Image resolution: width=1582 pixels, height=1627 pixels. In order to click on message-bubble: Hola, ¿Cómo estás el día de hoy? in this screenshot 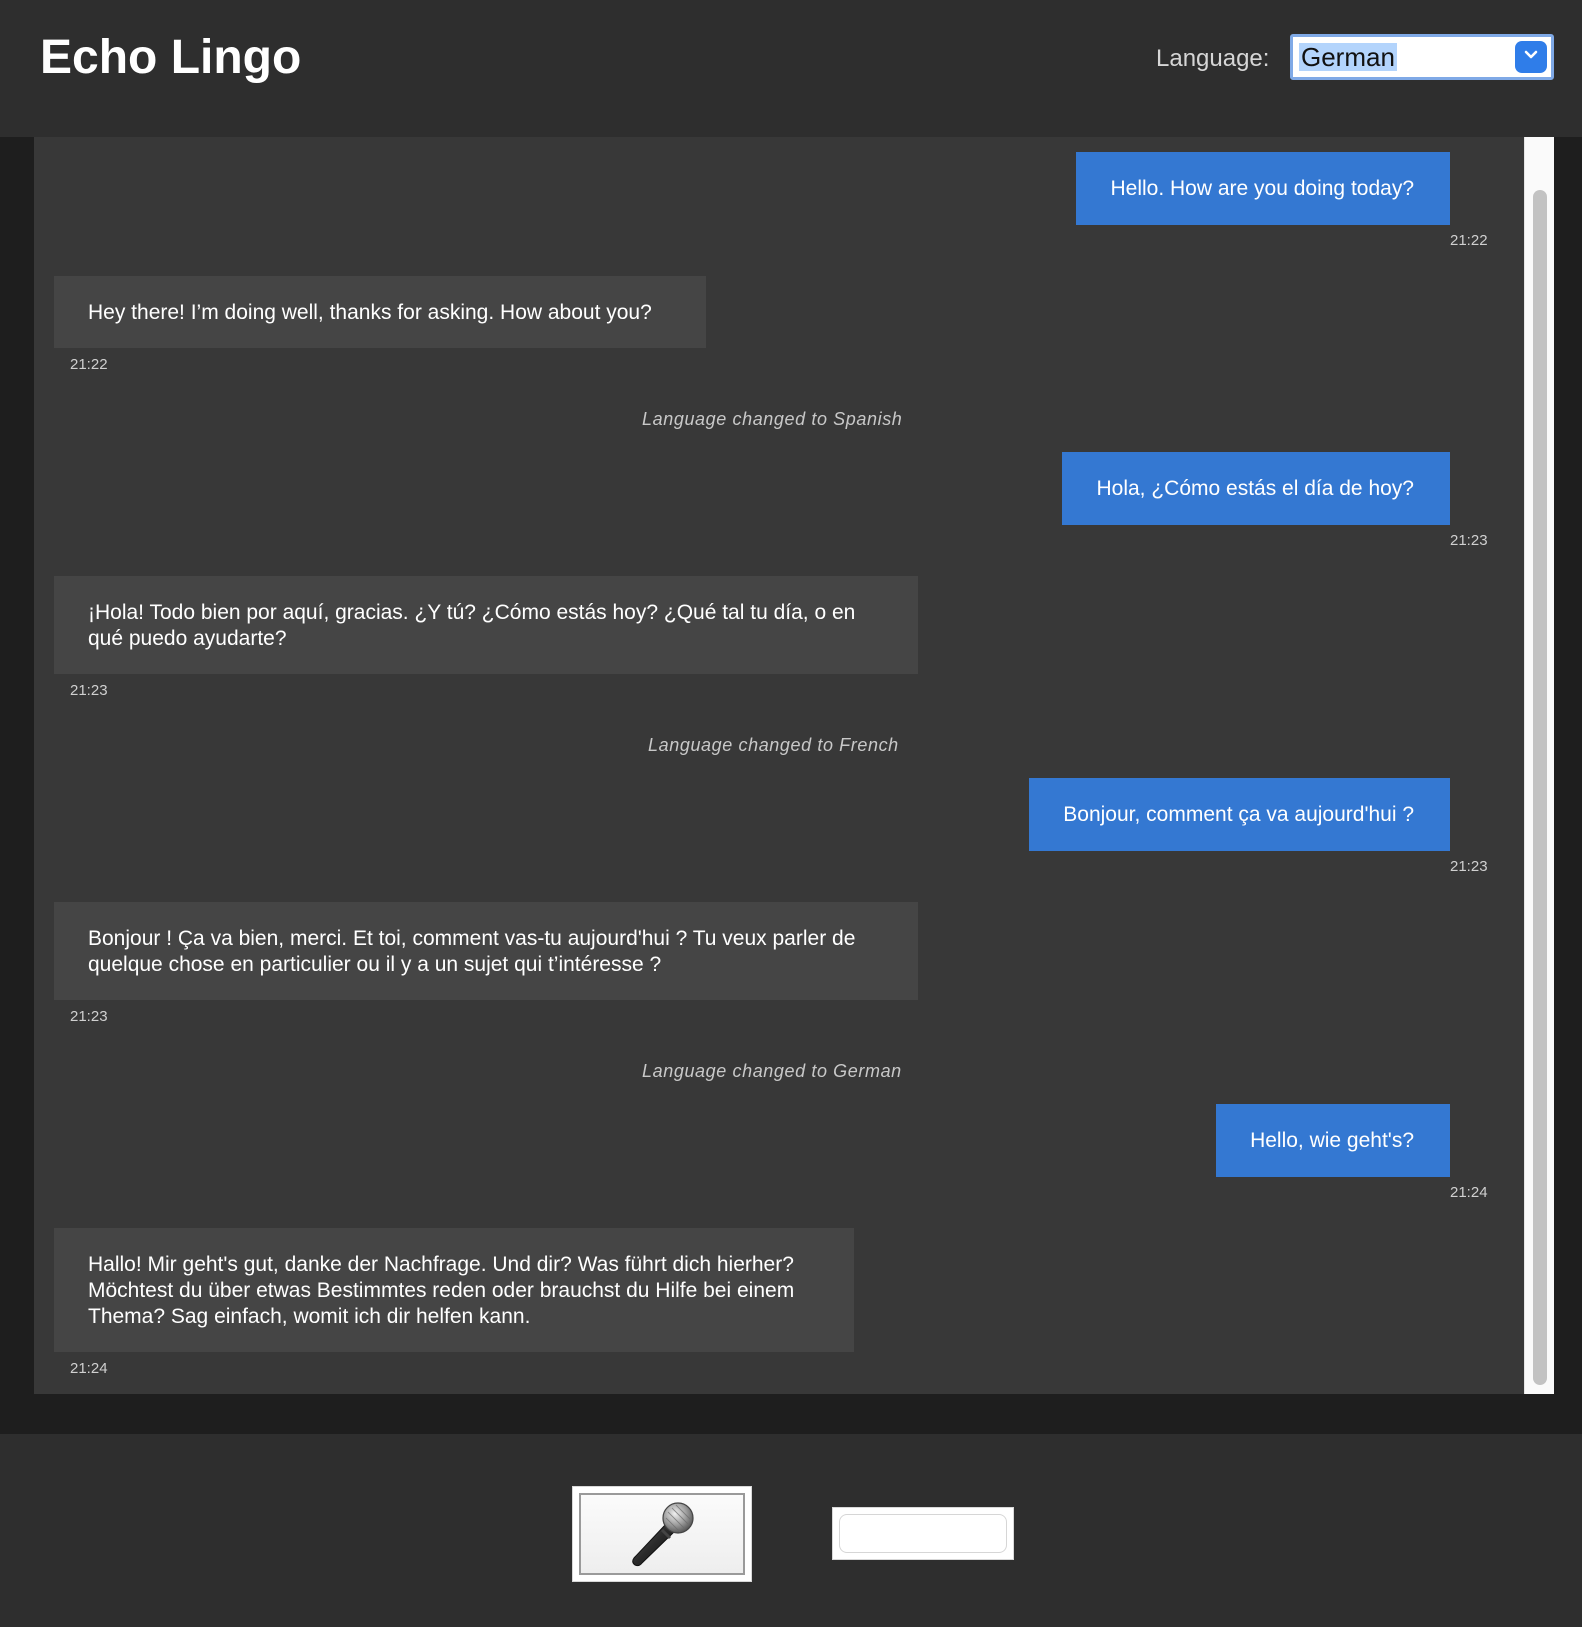, I will do `click(1256, 488)`.